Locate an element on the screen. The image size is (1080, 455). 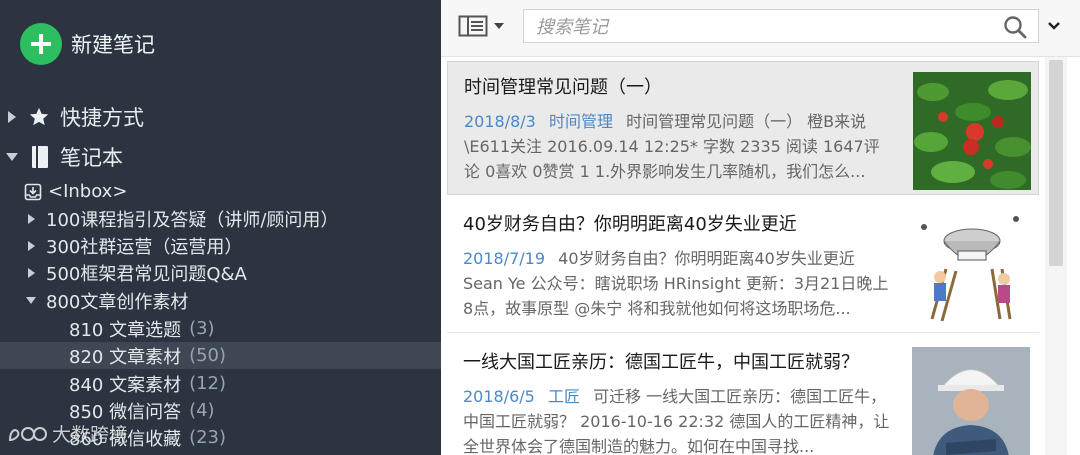
notebook-count: (23) is located at coordinates (208, 437).